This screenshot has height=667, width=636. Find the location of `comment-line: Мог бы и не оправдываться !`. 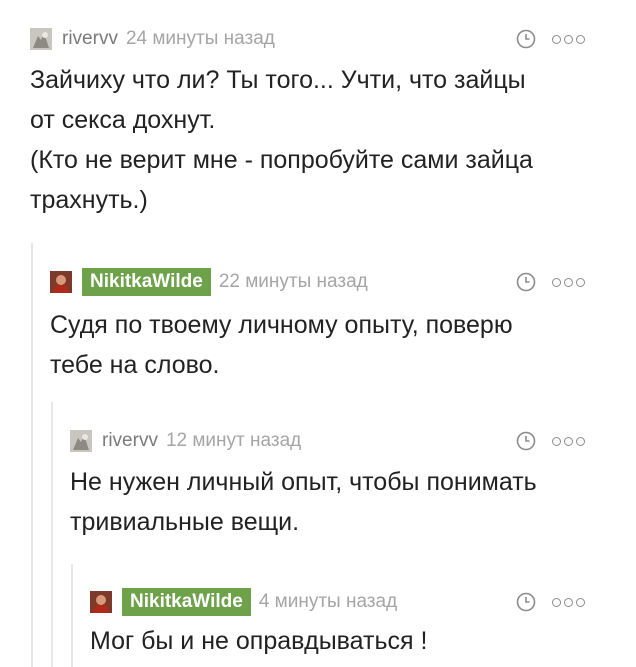

comment-line: Мог бы и не оправдываться ! is located at coordinates (259, 641).